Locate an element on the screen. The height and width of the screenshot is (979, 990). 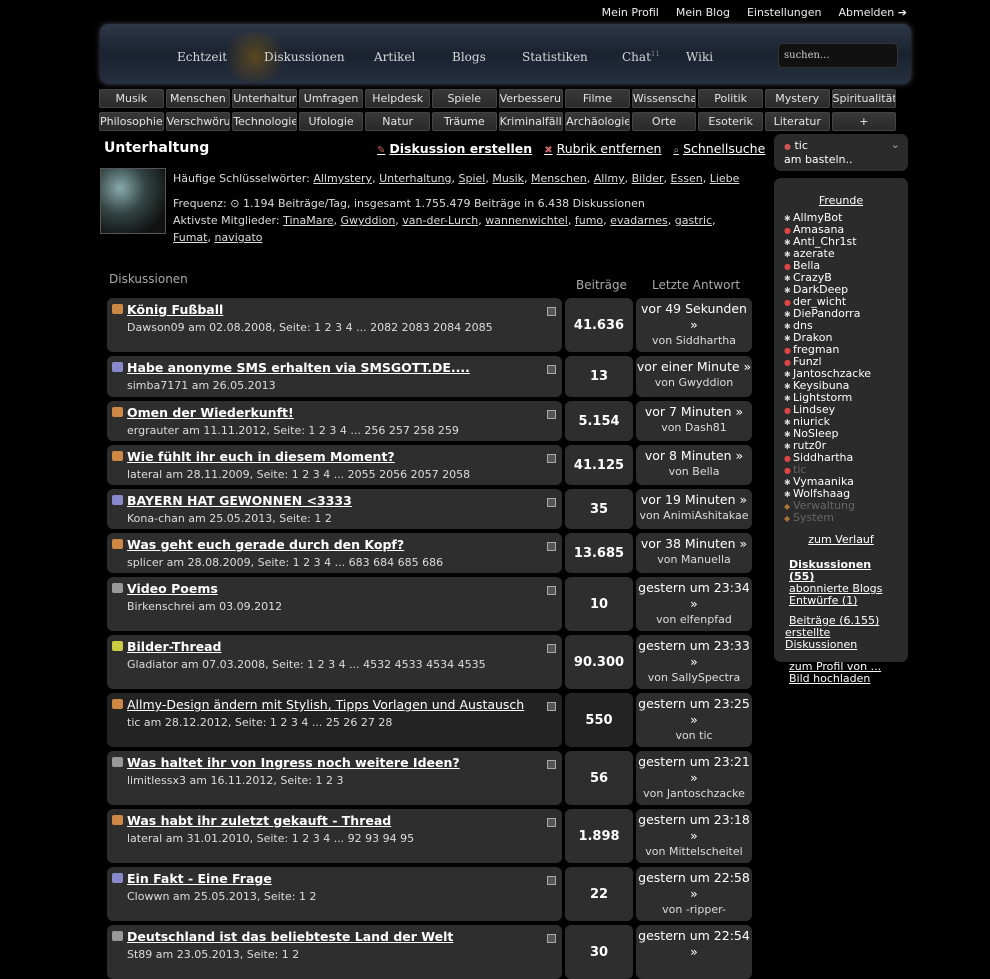
category-button: Literatur is located at coordinates (797, 121).